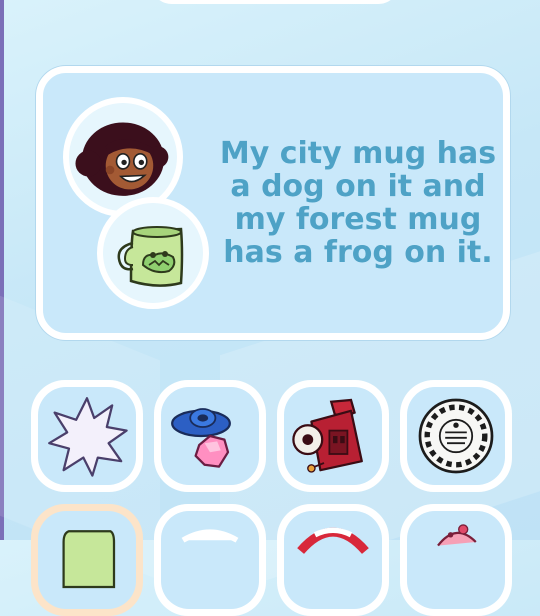 Image resolution: width=540 pixels, height=616 pixels. What do you see at coordinates (457, 535) in the screenshot?
I see `pink-creature-icon` at bounding box center [457, 535].